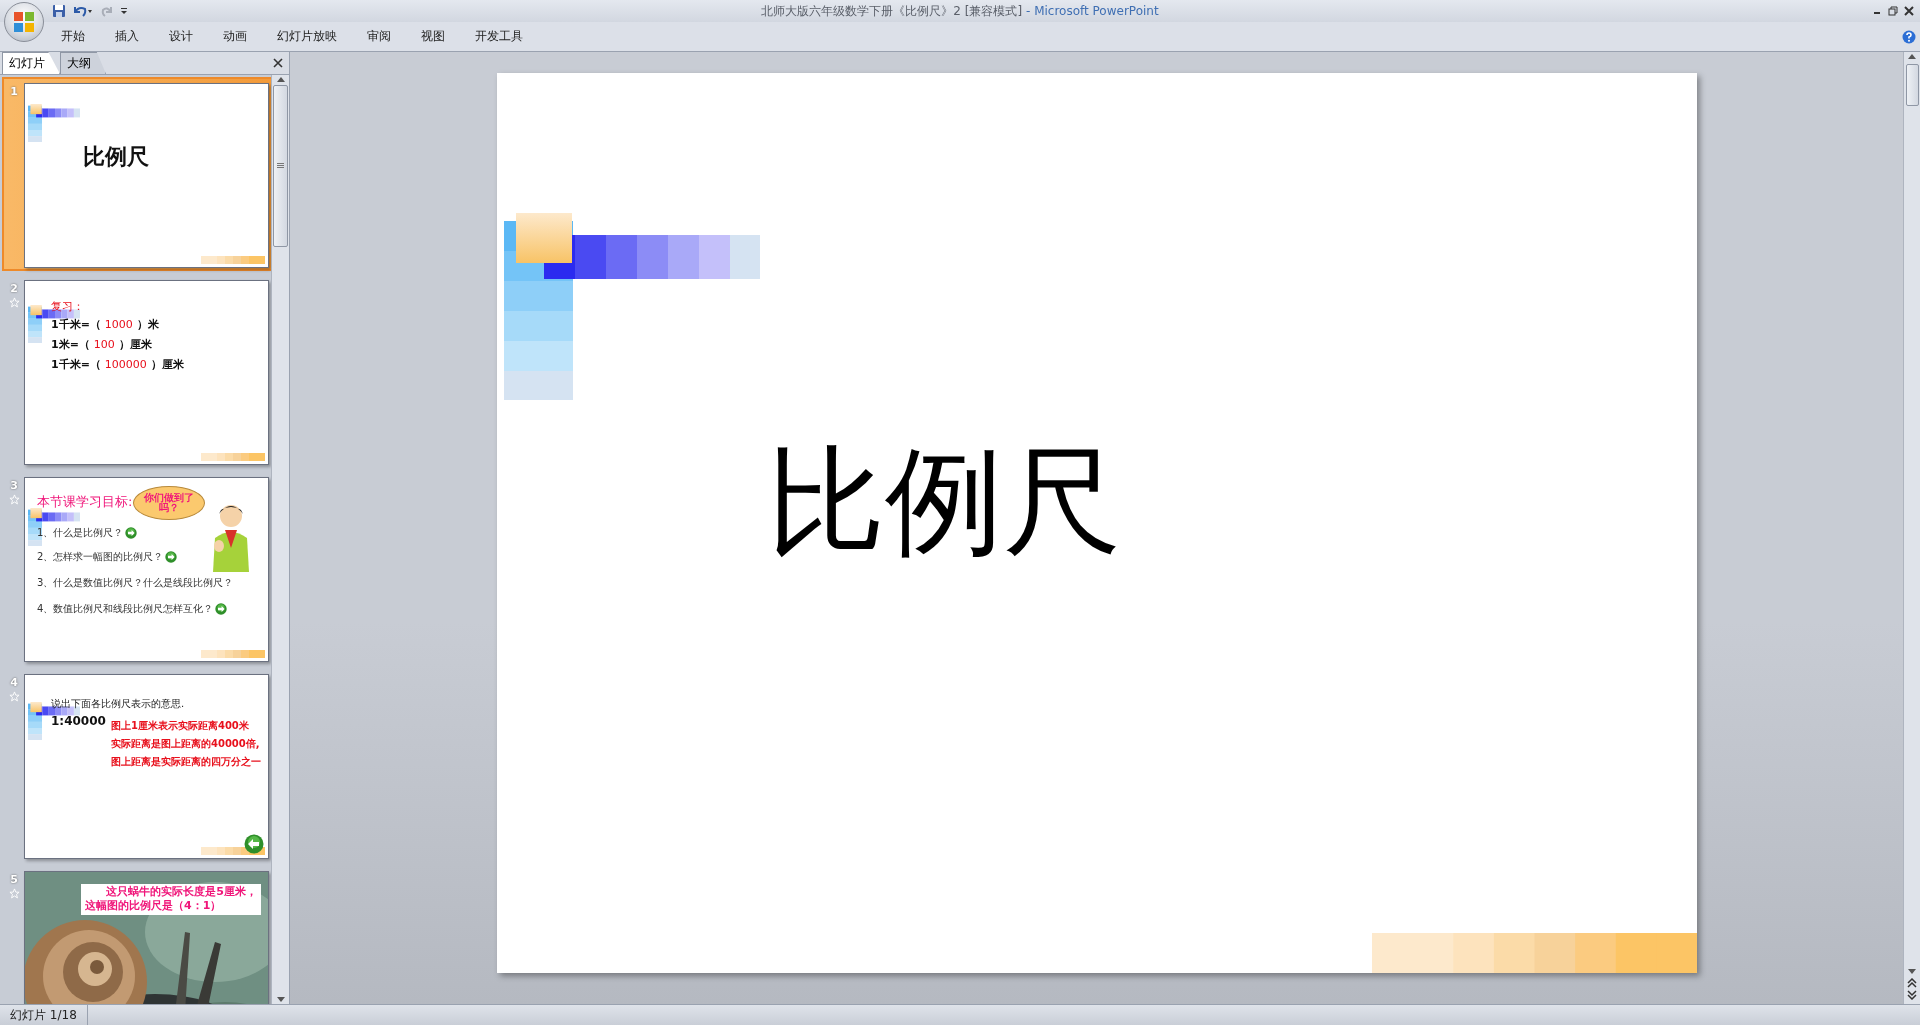 This screenshot has width=1920, height=1025. What do you see at coordinates (180, 726) in the screenshot?
I see `explanation-text: 图上1厘米表示实际距离400米` at bounding box center [180, 726].